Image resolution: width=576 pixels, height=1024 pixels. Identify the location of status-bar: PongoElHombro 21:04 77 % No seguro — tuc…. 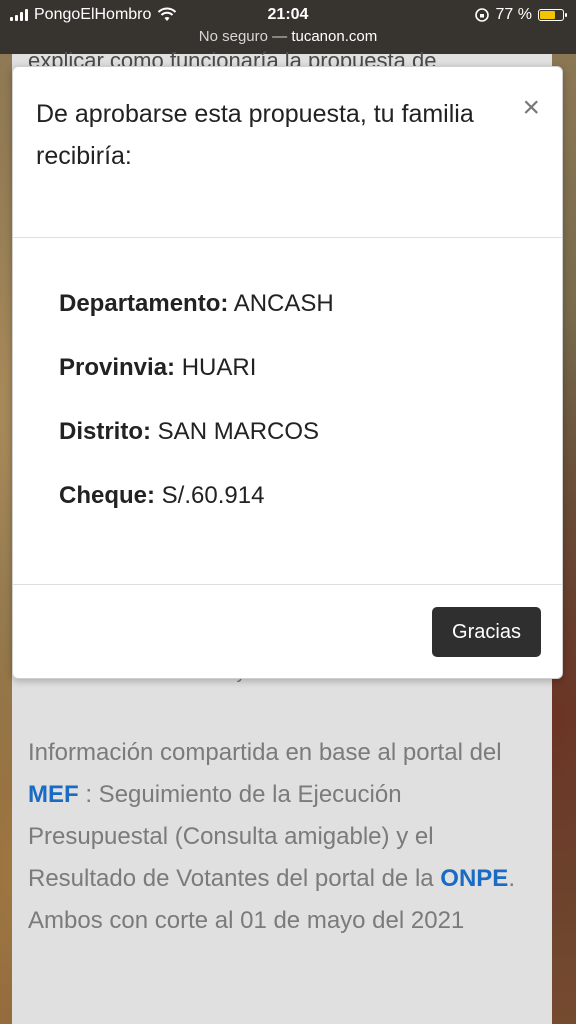
(288, 27).